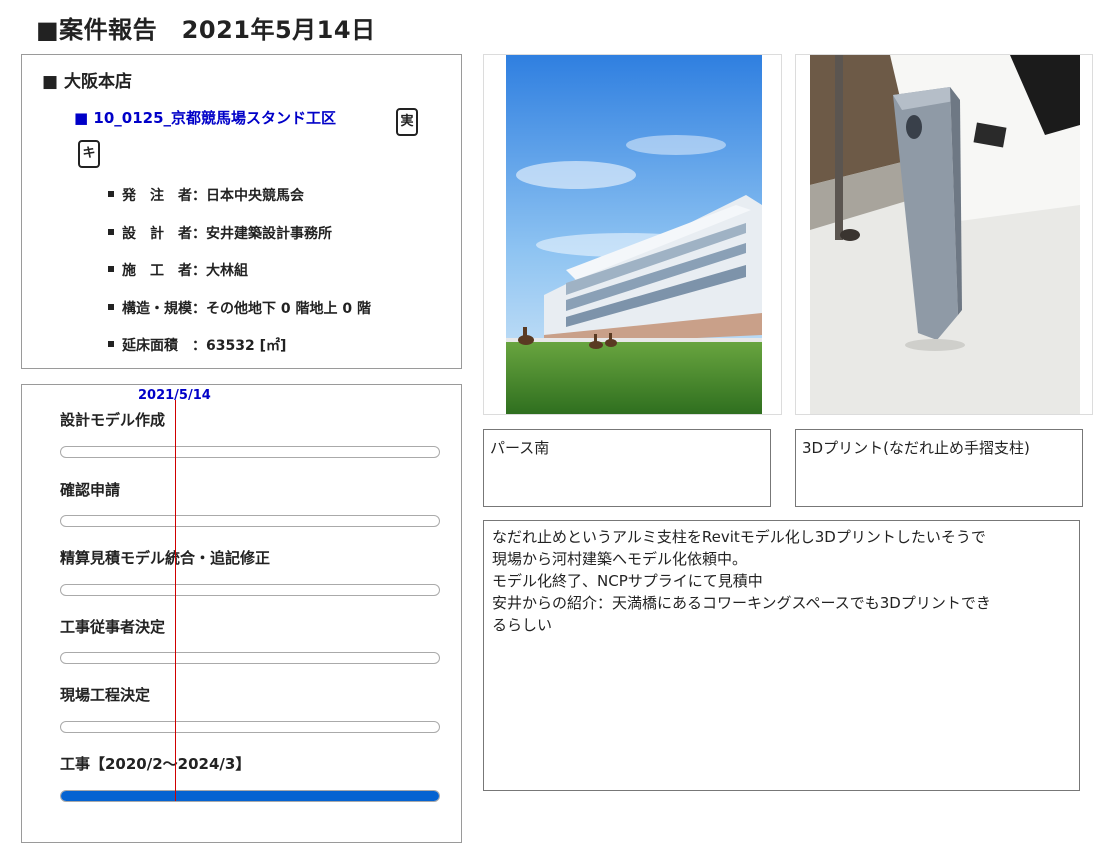  Describe the element at coordinates (250, 452) in the screenshot. I see `task-bar-design-model` at that location.